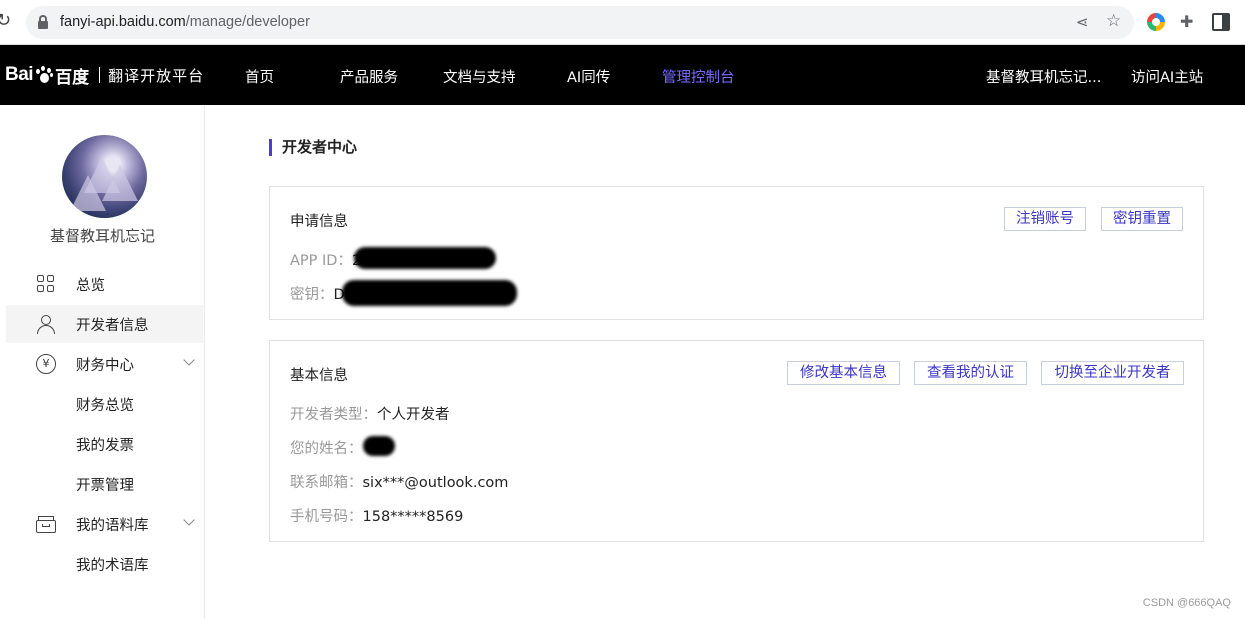  I want to click on sidebar-item-label: 财务中心, so click(105, 365).